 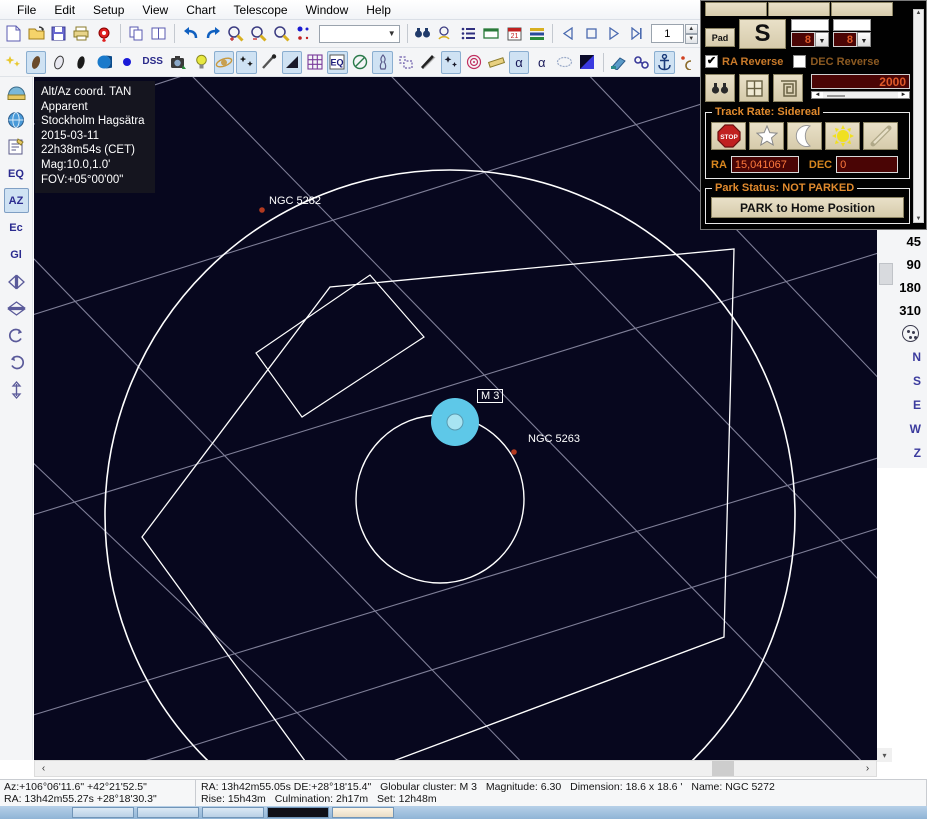 What do you see at coordinates (807, 207) in the screenshot?
I see `park-to-home-button: PARK to Home Position` at bounding box center [807, 207].